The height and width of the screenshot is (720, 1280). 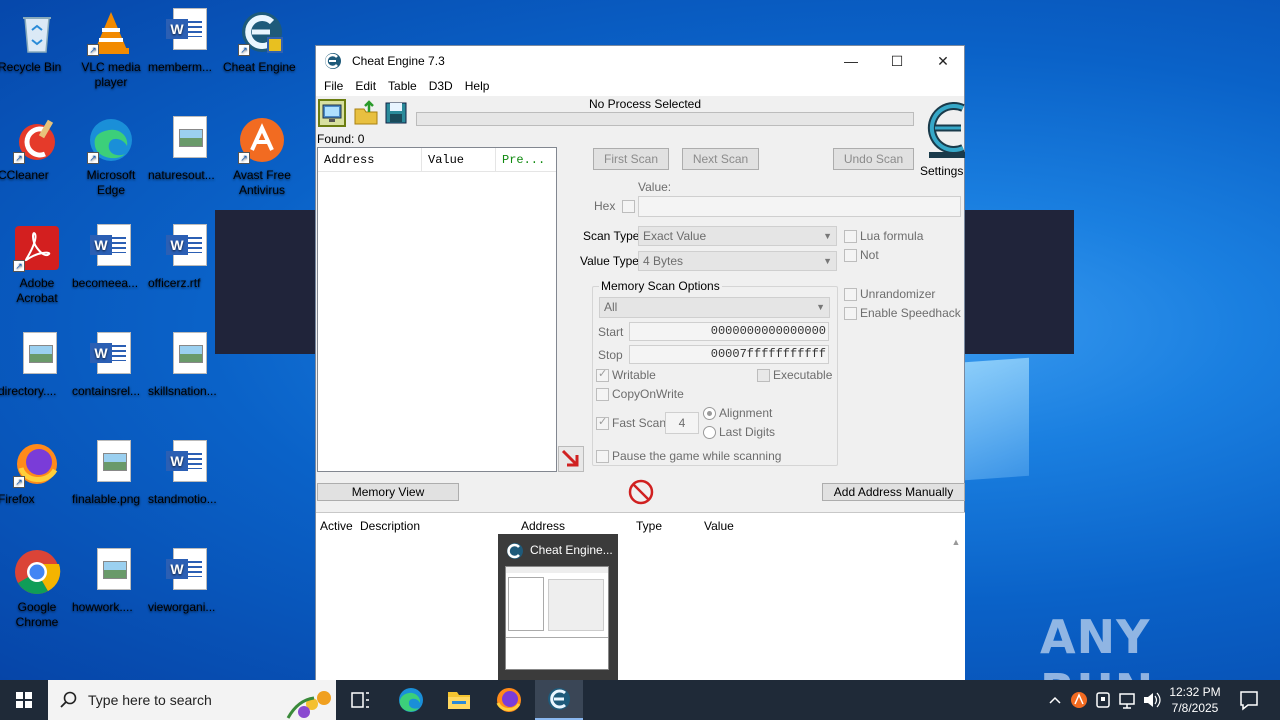 What do you see at coordinates (729, 354) in the screenshot?
I see `stop-address-input: 00007fffffffffff` at bounding box center [729, 354].